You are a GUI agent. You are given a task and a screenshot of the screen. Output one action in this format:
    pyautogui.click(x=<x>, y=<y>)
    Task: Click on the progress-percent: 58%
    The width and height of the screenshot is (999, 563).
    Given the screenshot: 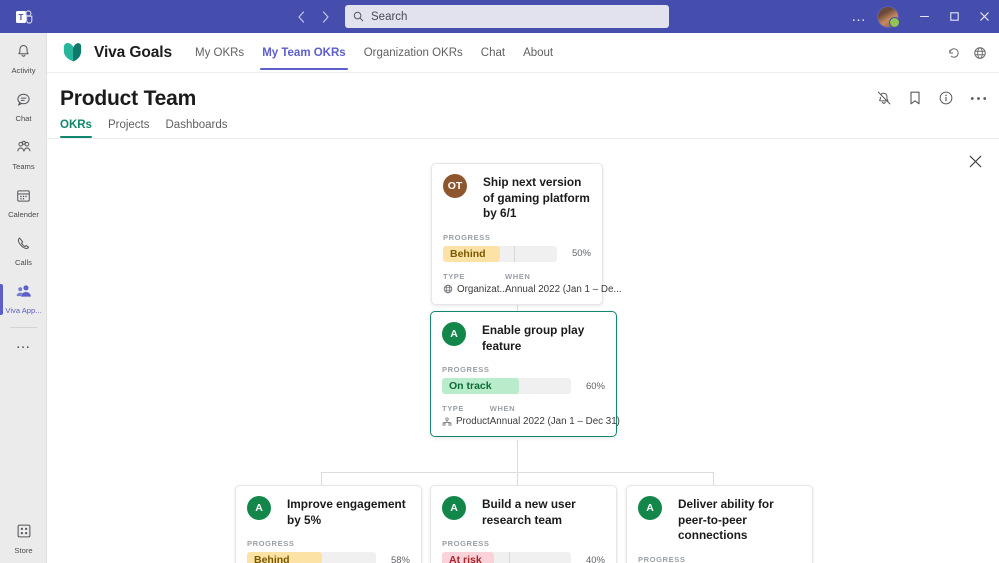 What is the action you would take?
    pyautogui.click(x=400, y=558)
    